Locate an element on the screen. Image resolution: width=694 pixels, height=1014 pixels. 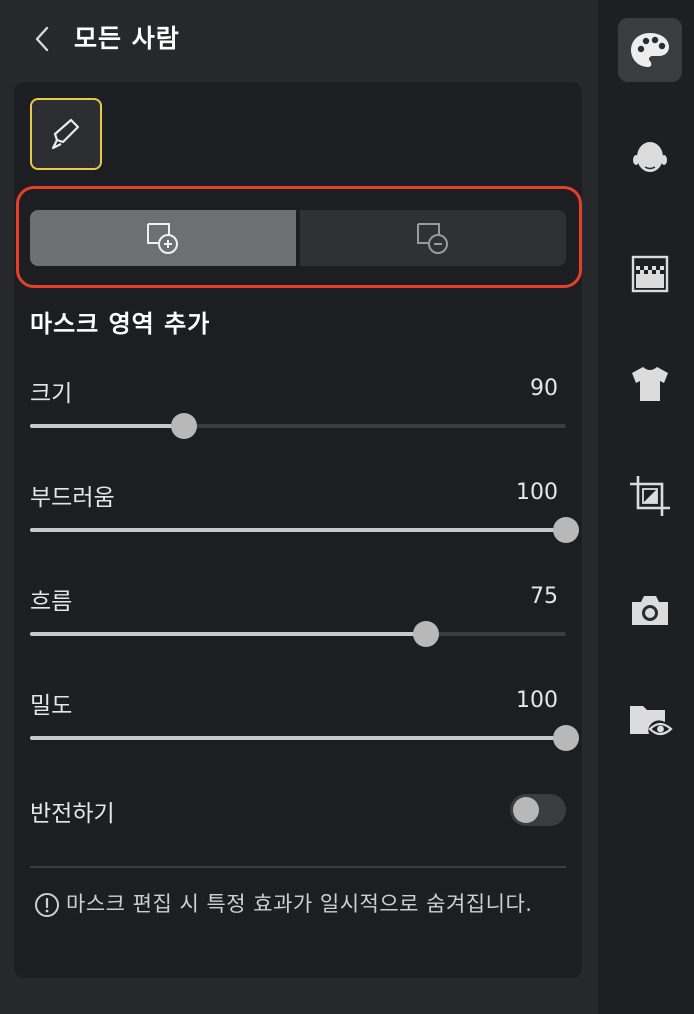
mask-subtract-button is located at coordinates (433, 238).